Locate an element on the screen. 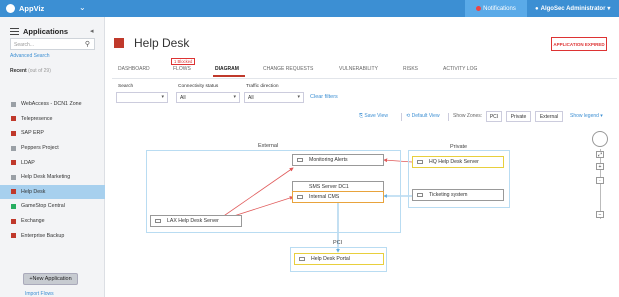  sidebar-item: Exchange is located at coordinates (52, 221).